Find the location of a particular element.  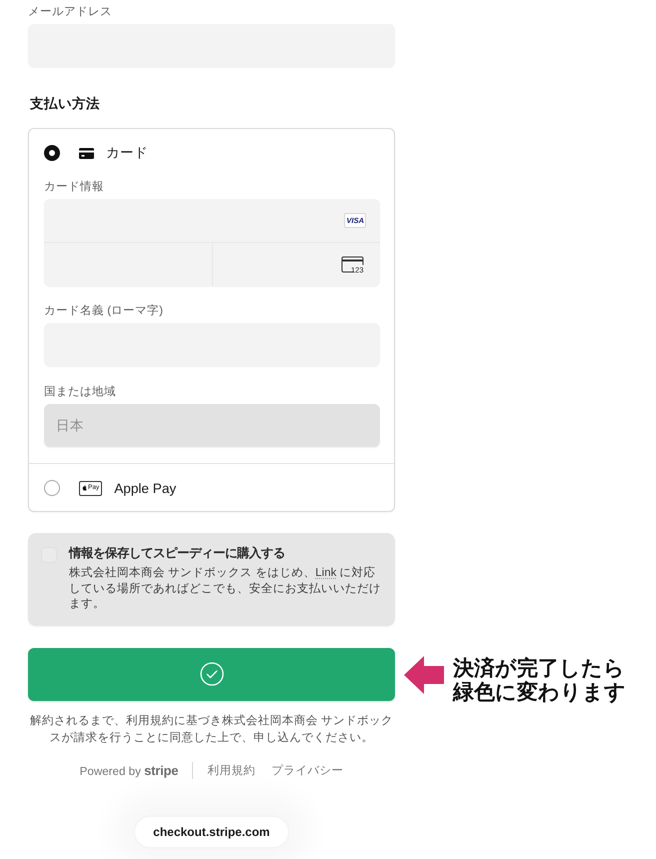

payment-method-label: カード is located at coordinates (127, 153).